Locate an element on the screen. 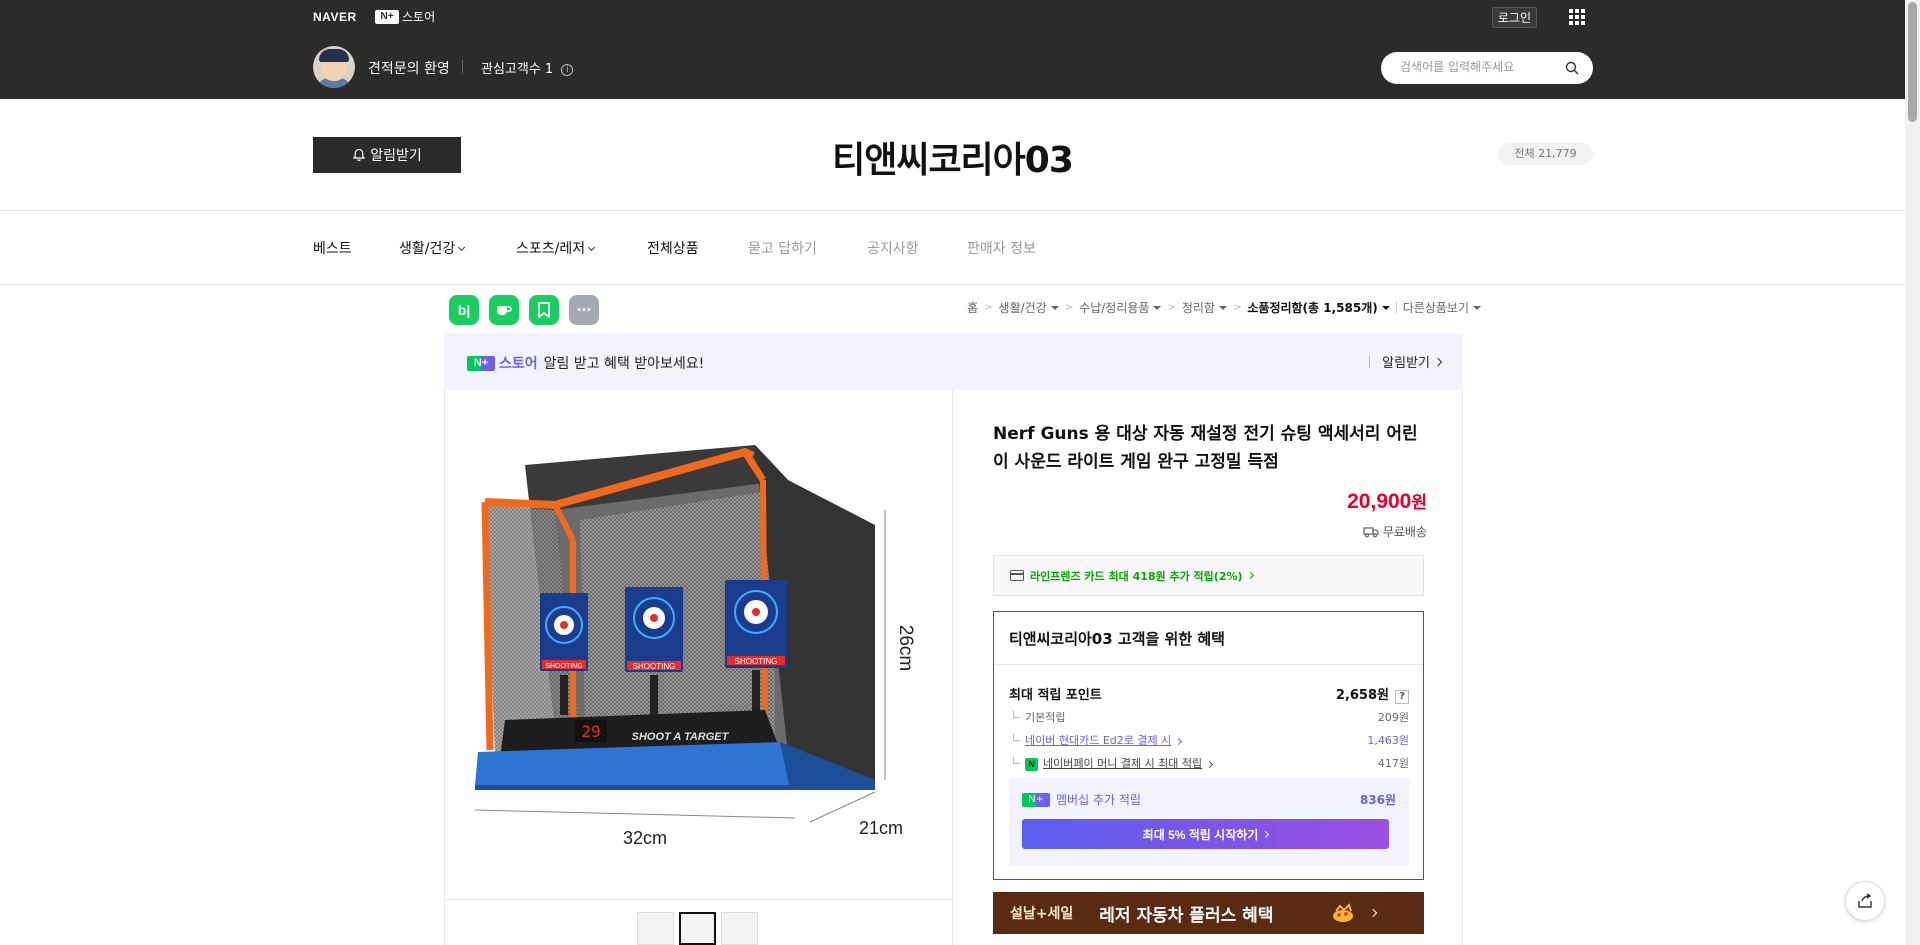 The image size is (1920, 945). event-text: 레저 자동차 플러스 혜택 is located at coordinates (1186, 915).